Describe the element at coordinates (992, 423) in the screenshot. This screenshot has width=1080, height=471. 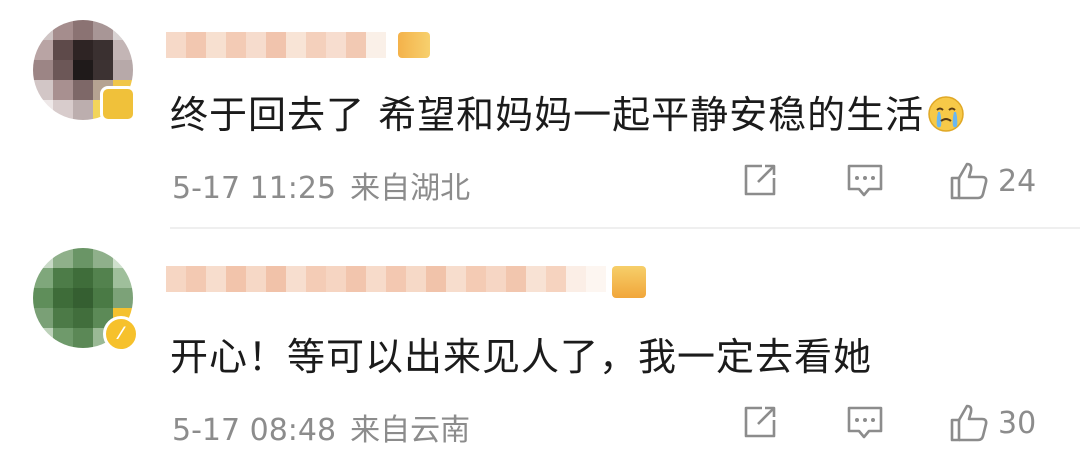
I see `like-button: 30` at that location.